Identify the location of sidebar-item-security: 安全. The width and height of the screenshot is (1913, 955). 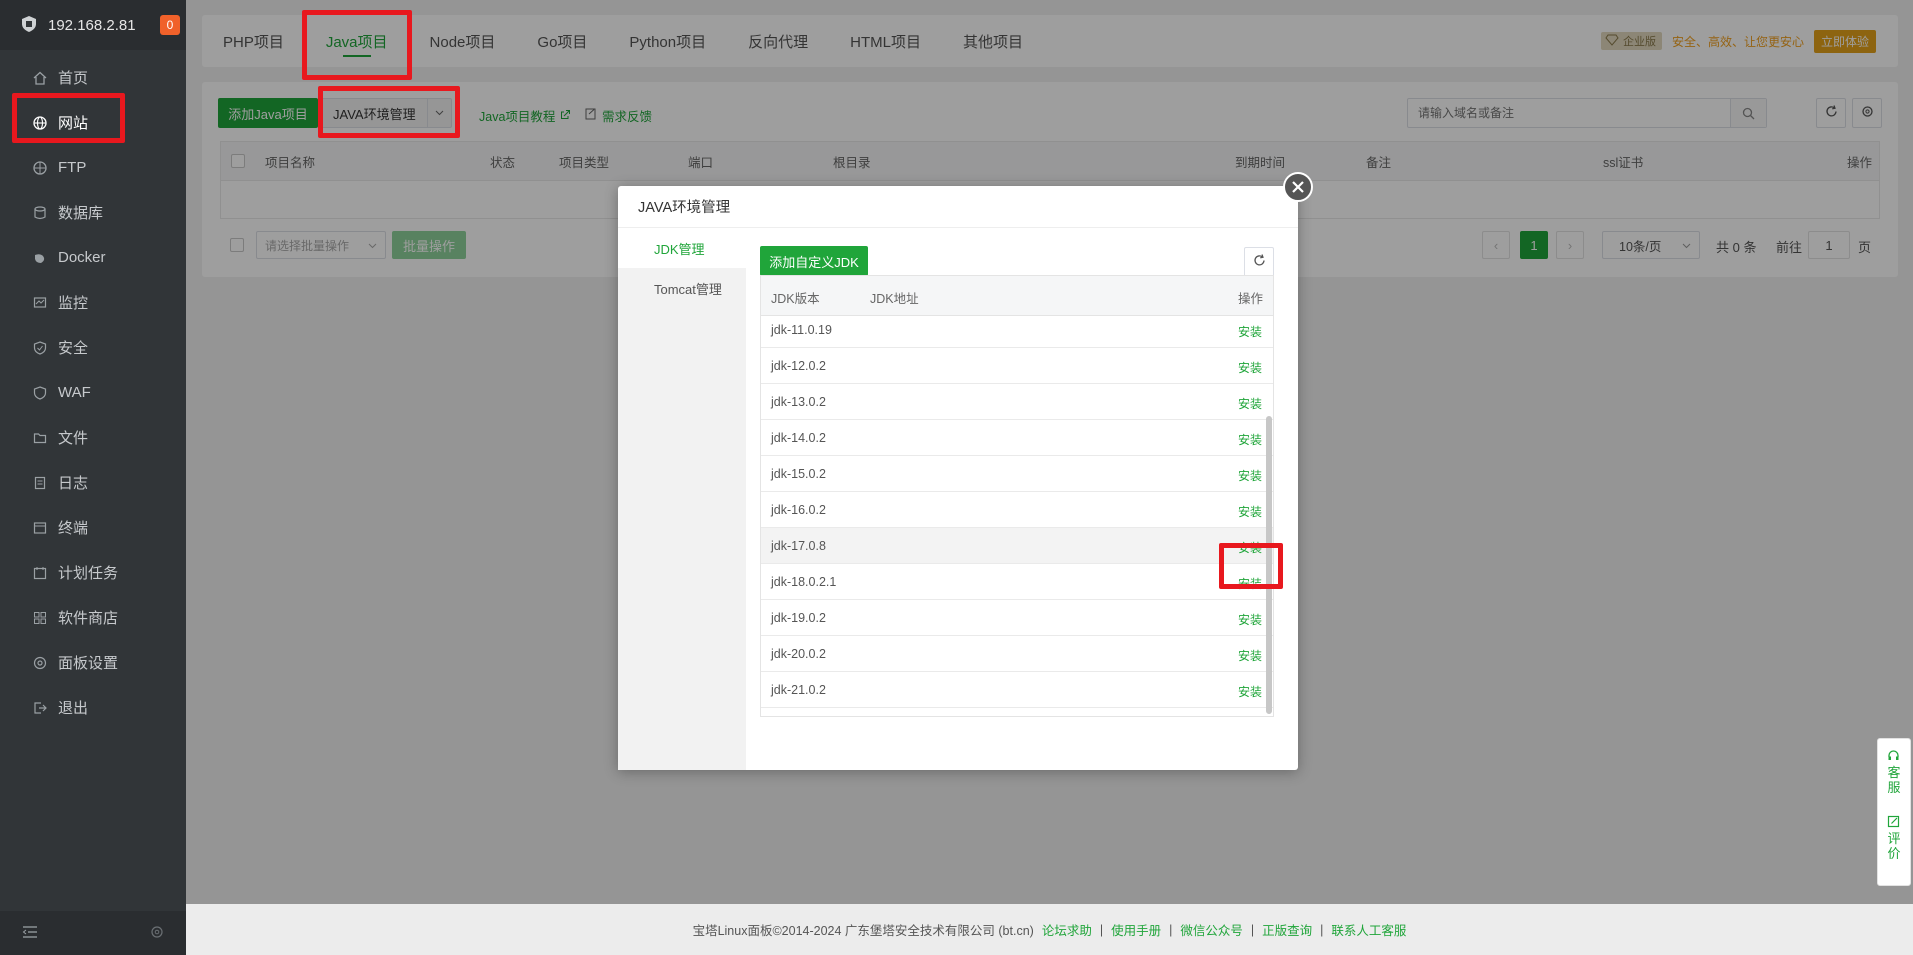
(93, 347).